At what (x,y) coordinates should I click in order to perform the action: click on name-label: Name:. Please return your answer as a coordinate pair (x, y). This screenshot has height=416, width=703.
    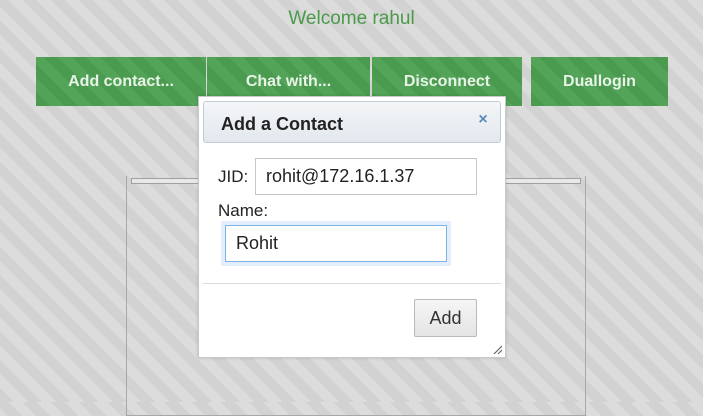
    Looking at the image, I should click on (243, 210).